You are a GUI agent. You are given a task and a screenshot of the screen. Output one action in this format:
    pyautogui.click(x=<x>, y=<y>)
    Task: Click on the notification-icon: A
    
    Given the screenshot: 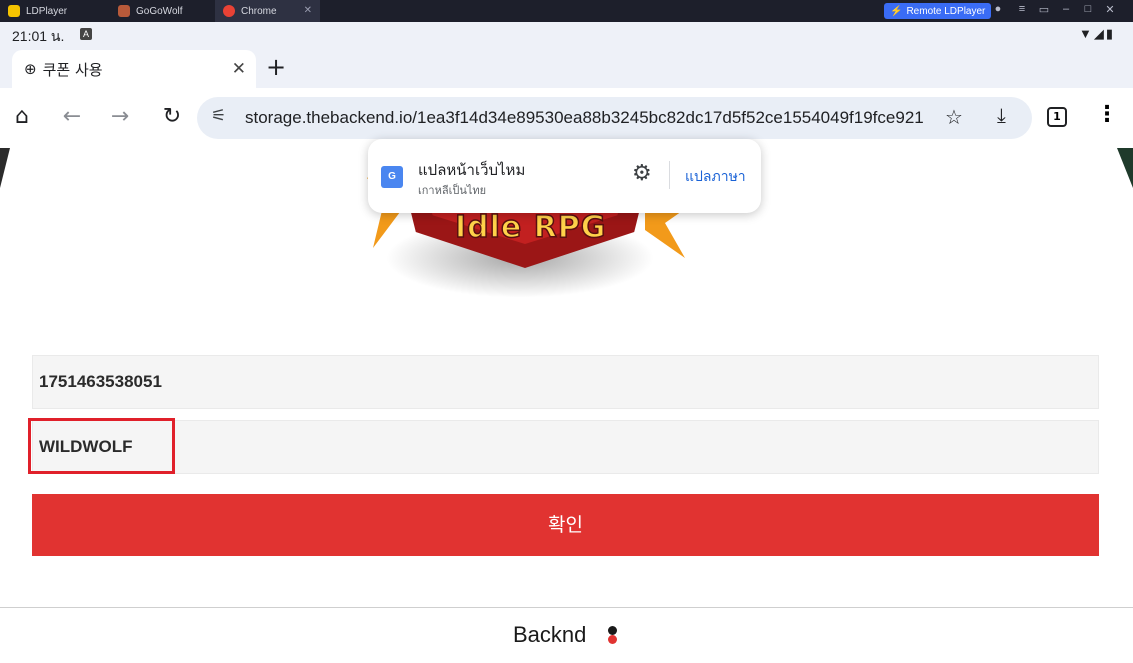 What is the action you would take?
    pyautogui.click(x=86, y=34)
    